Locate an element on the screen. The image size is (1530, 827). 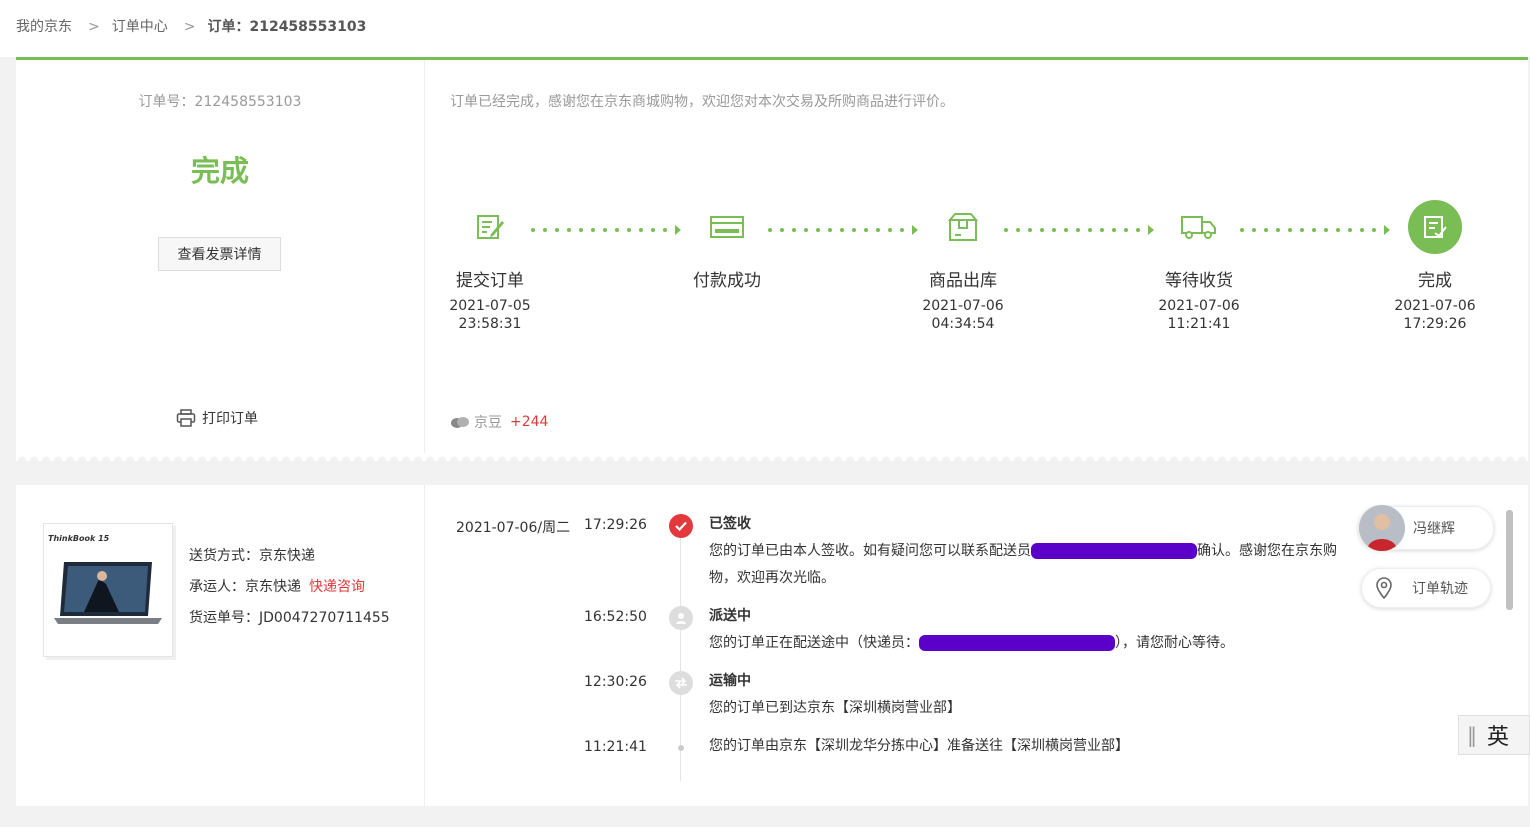
step-outbound: 商品出库 2021-07-06 04:34:54 is located at coordinates (963, 266).